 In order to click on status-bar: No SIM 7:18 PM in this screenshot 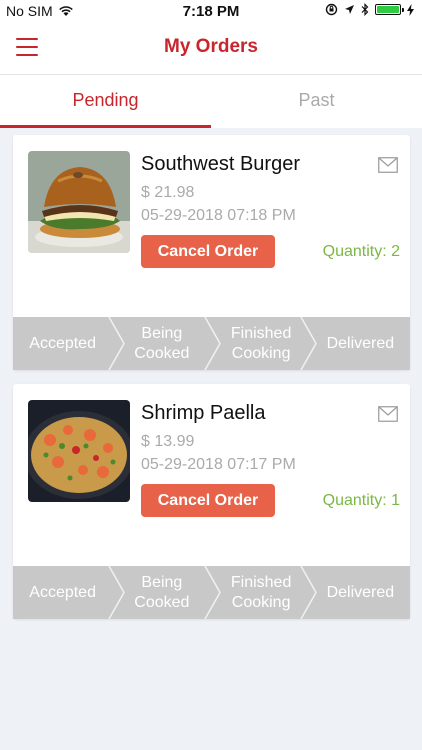, I will do `click(211, 11)`.